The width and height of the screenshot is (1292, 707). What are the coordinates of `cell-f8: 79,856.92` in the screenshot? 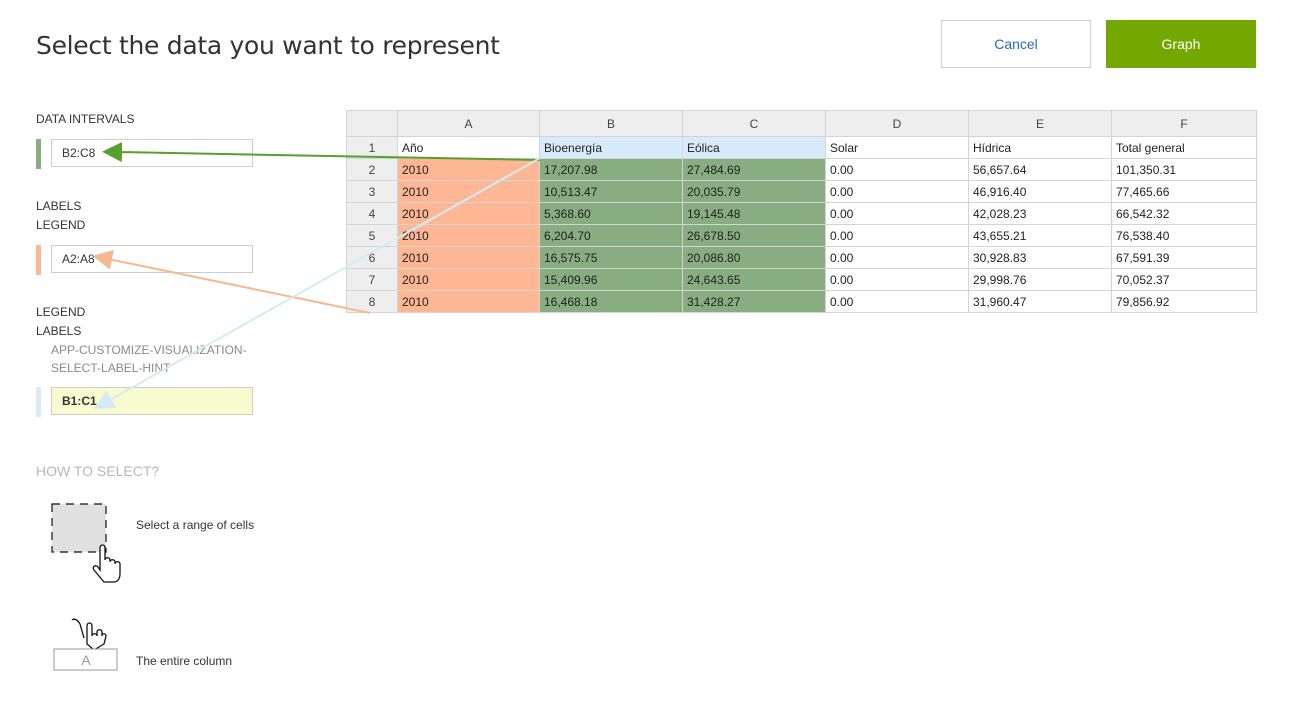 It's located at (1184, 301).